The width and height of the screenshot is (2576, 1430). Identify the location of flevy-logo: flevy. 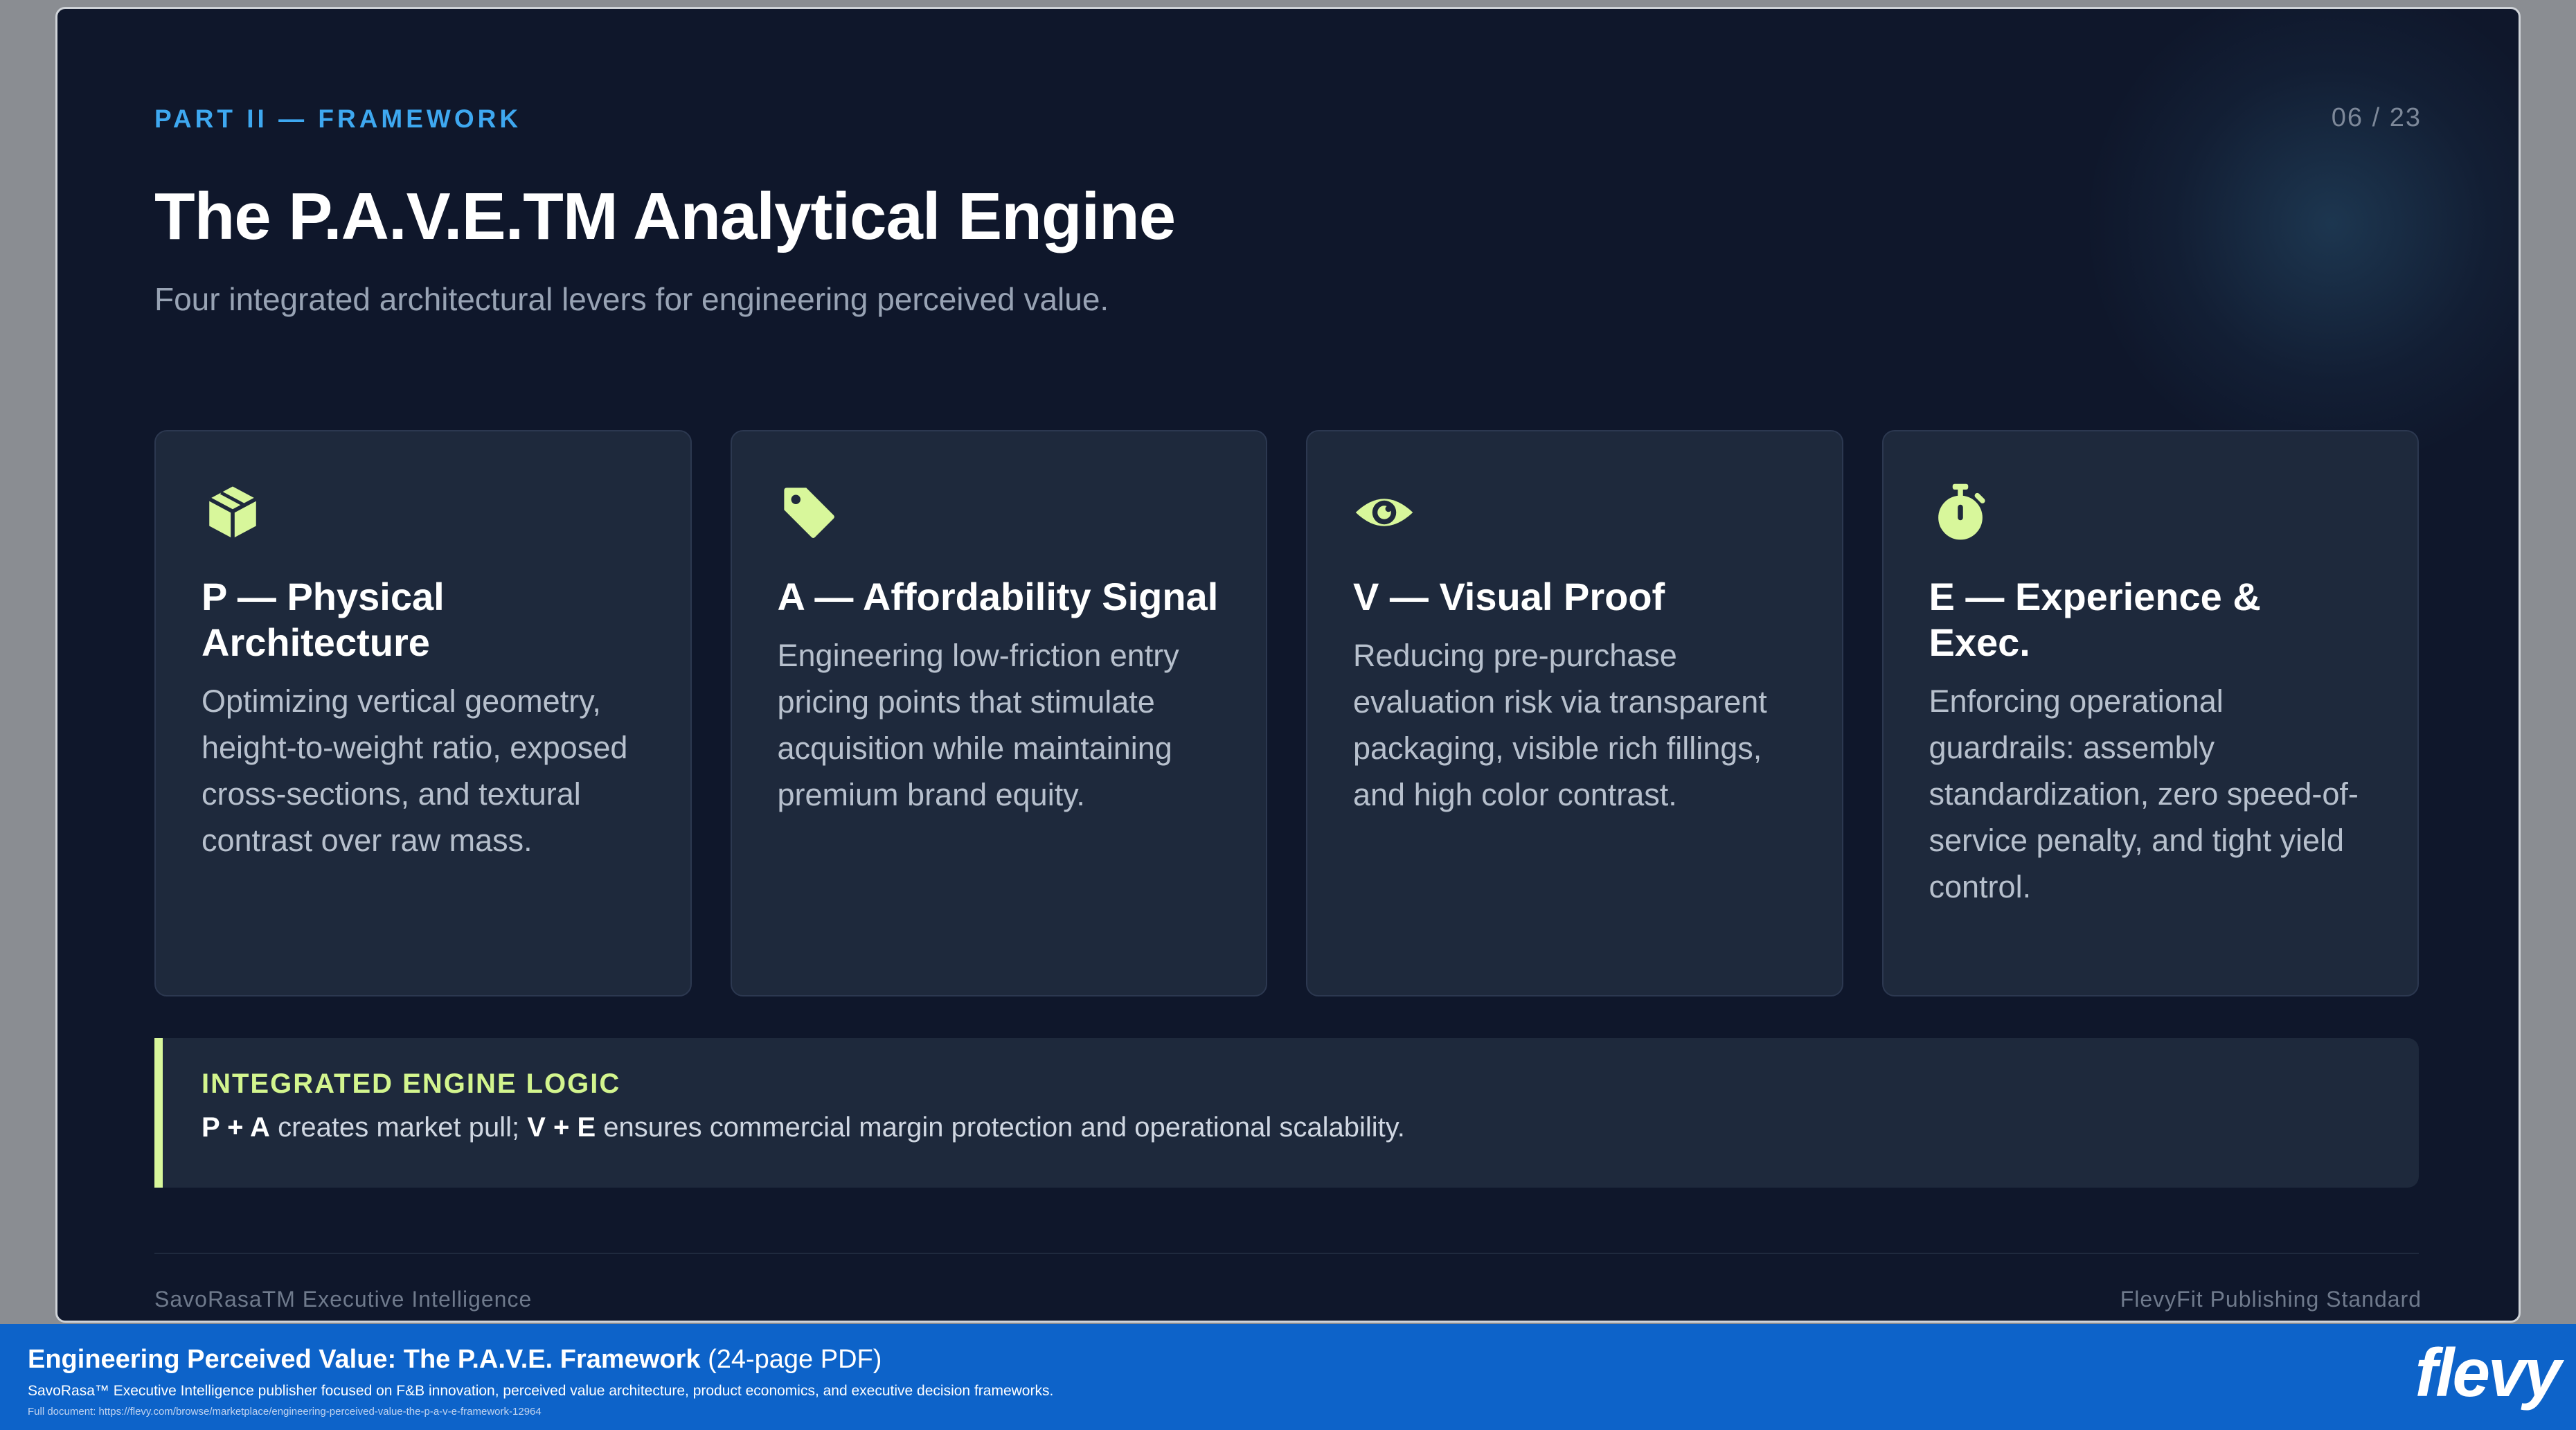
(2488, 1373).